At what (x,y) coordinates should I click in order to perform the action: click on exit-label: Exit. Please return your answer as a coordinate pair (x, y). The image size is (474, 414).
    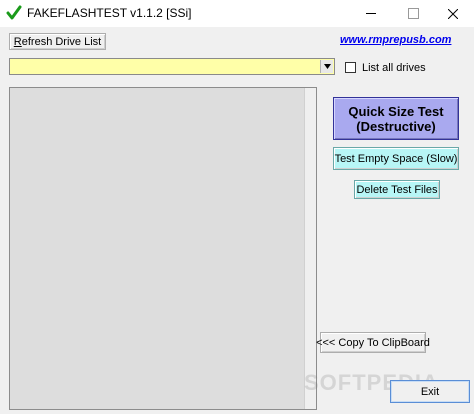
    Looking at the image, I should click on (430, 391).